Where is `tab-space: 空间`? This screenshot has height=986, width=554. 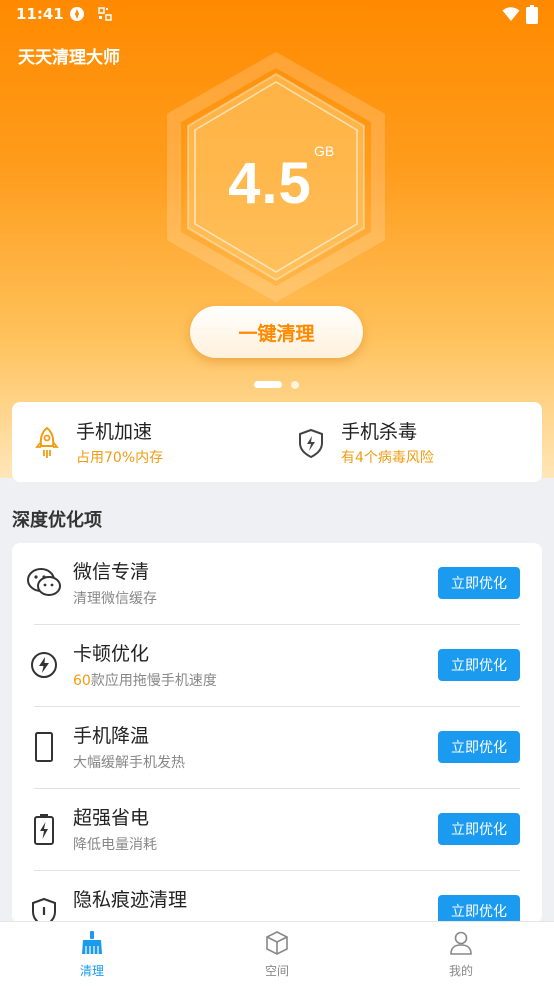
tab-space: 空间 is located at coordinates (277, 954).